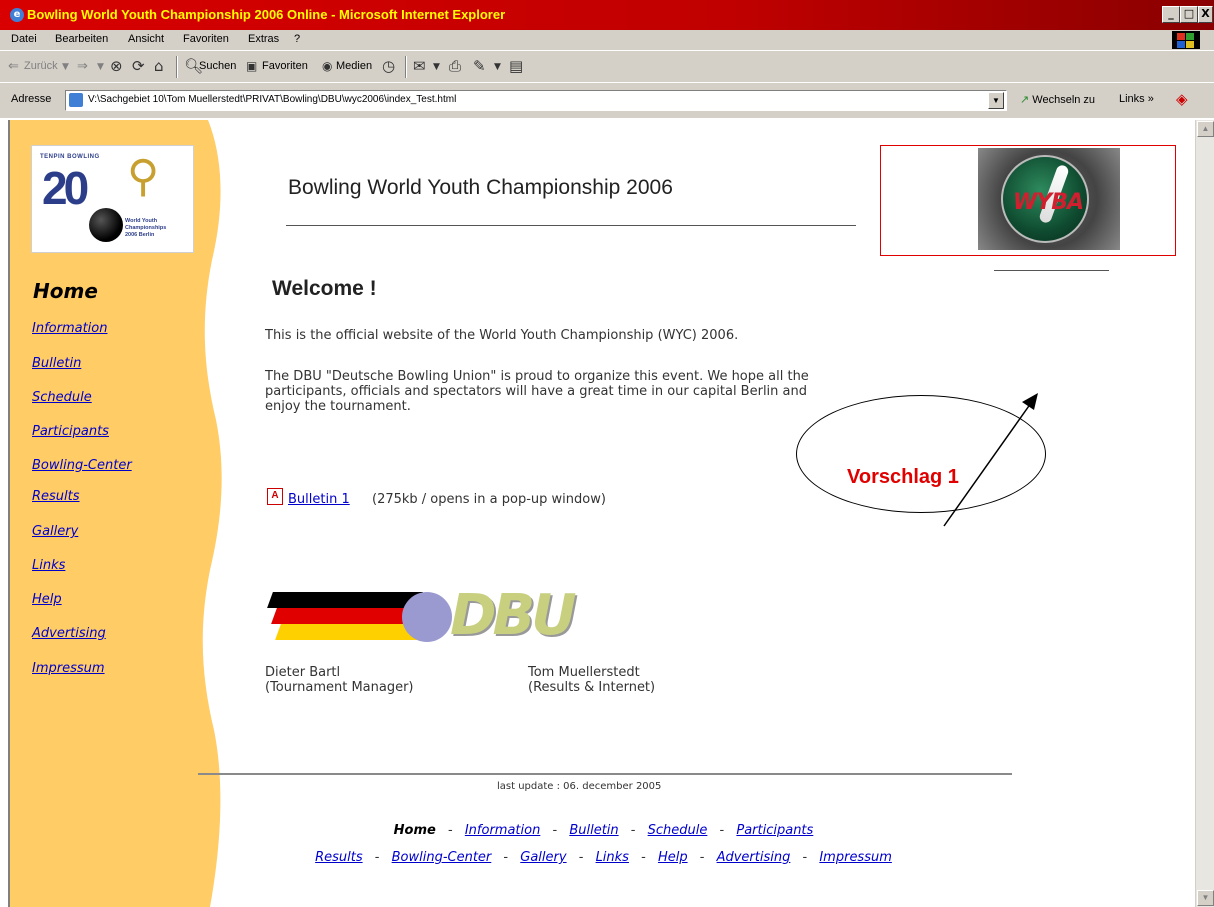 The height and width of the screenshot is (907, 1214). I want to click on logo-sub-line: 2006 Berlin, so click(140, 235).